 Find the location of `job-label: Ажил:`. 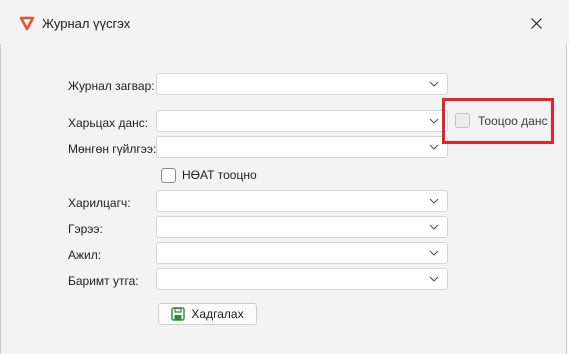

job-label: Ажил: is located at coordinates (85, 255).